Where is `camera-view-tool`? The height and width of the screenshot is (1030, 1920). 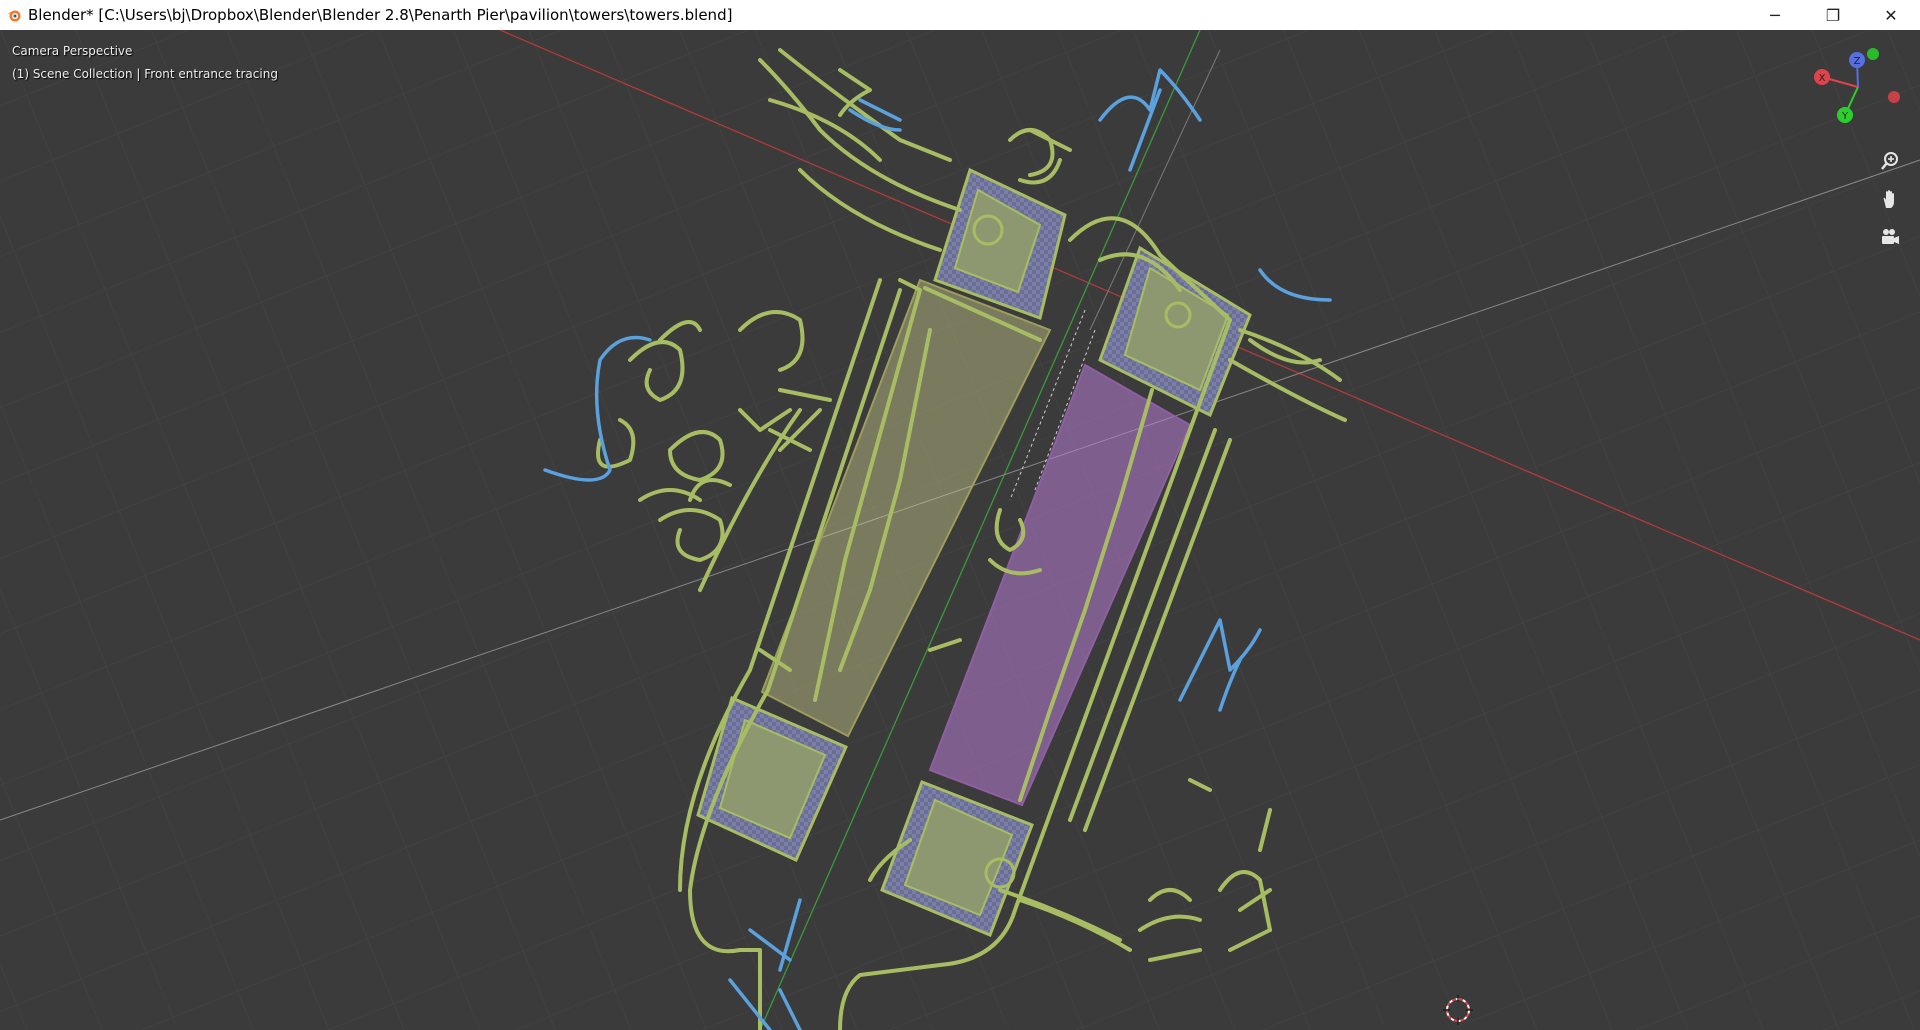
camera-view-tool is located at coordinates (1890, 237).